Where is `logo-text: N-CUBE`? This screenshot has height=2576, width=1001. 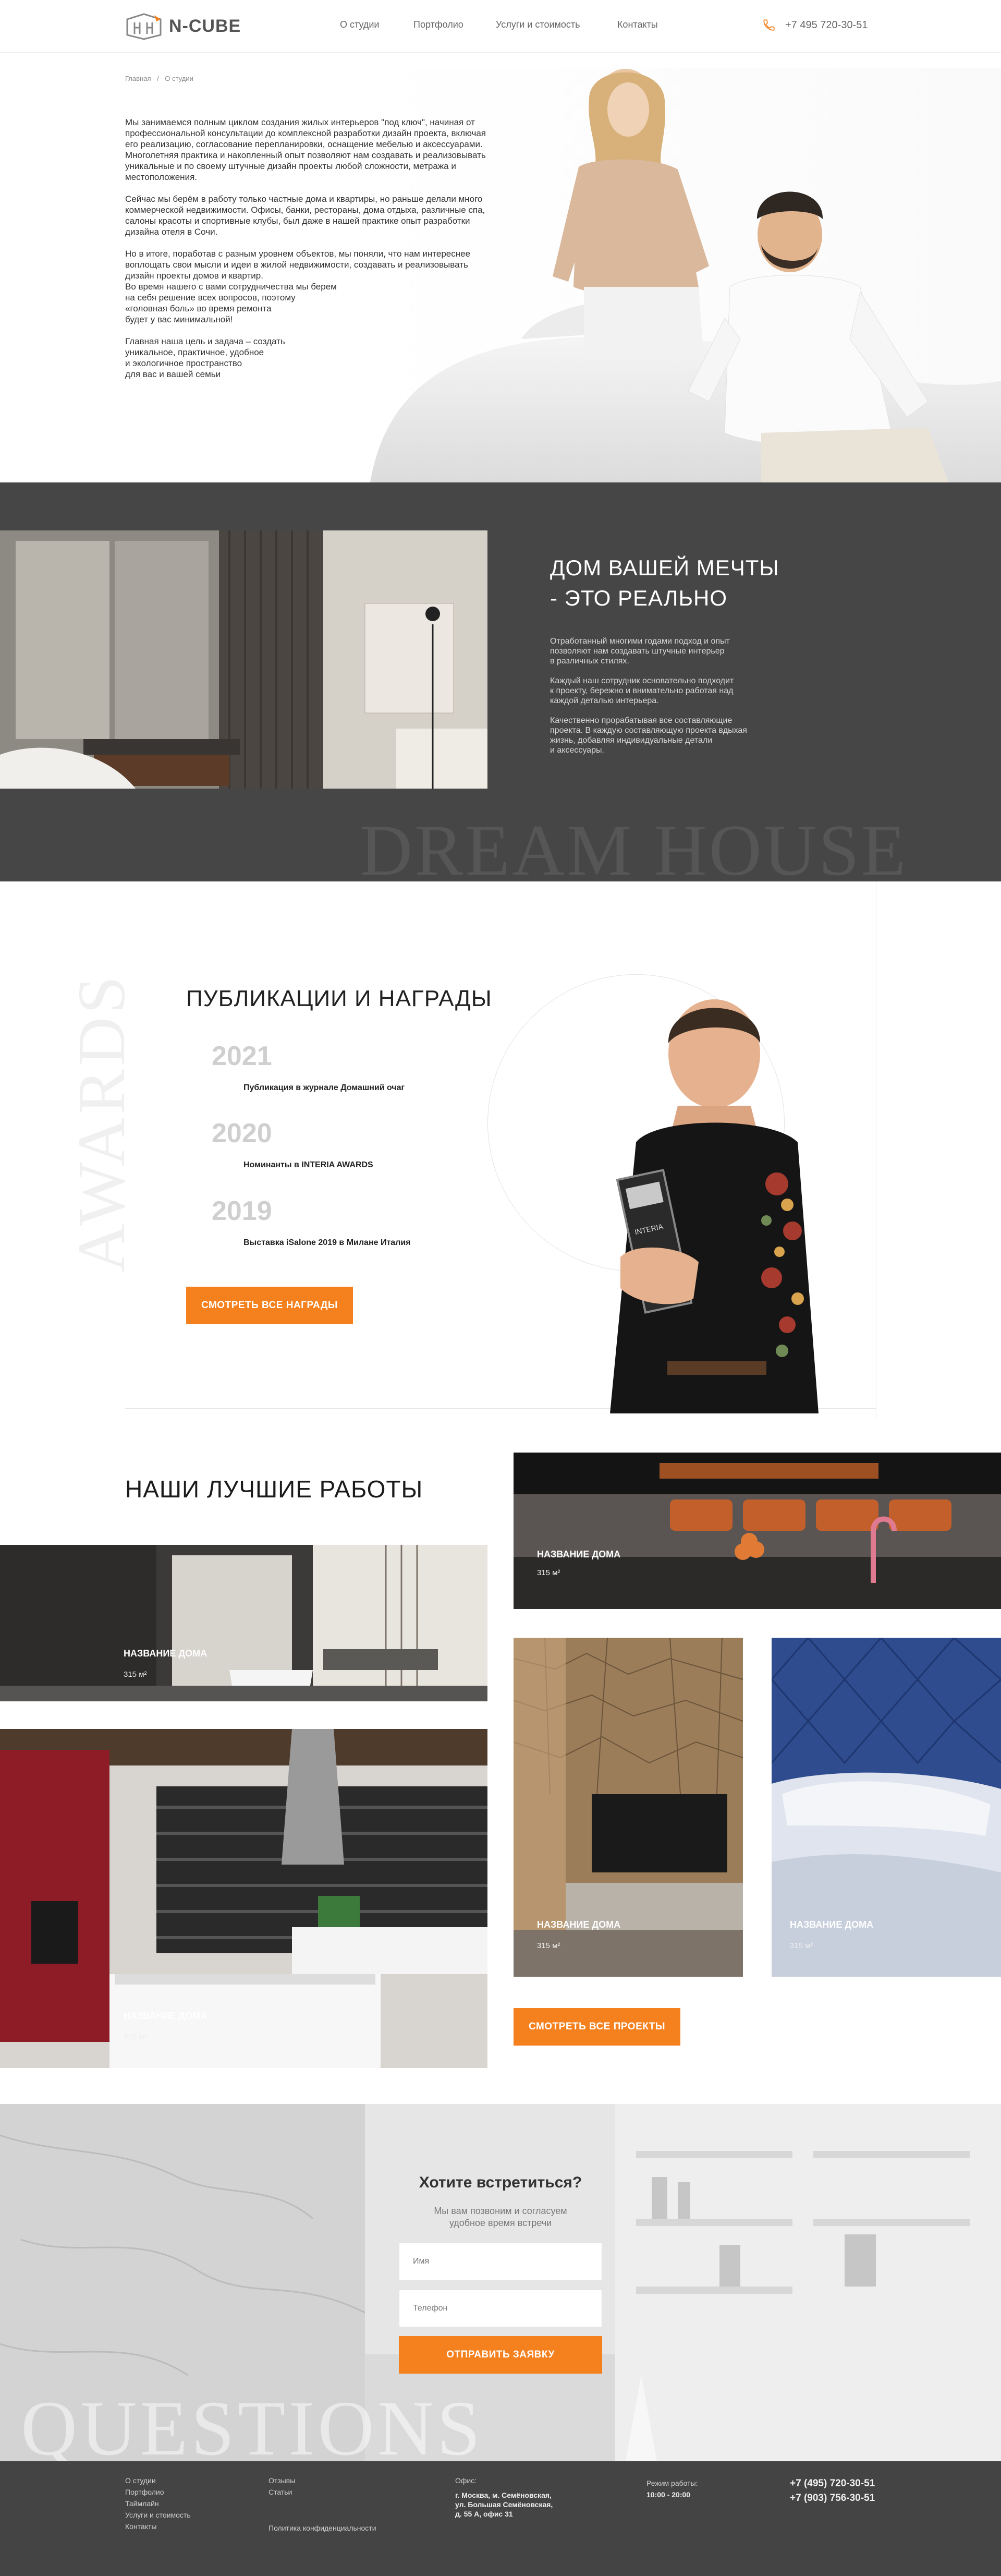 logo-text: N-CUBE is located at coordinates (205, 26).